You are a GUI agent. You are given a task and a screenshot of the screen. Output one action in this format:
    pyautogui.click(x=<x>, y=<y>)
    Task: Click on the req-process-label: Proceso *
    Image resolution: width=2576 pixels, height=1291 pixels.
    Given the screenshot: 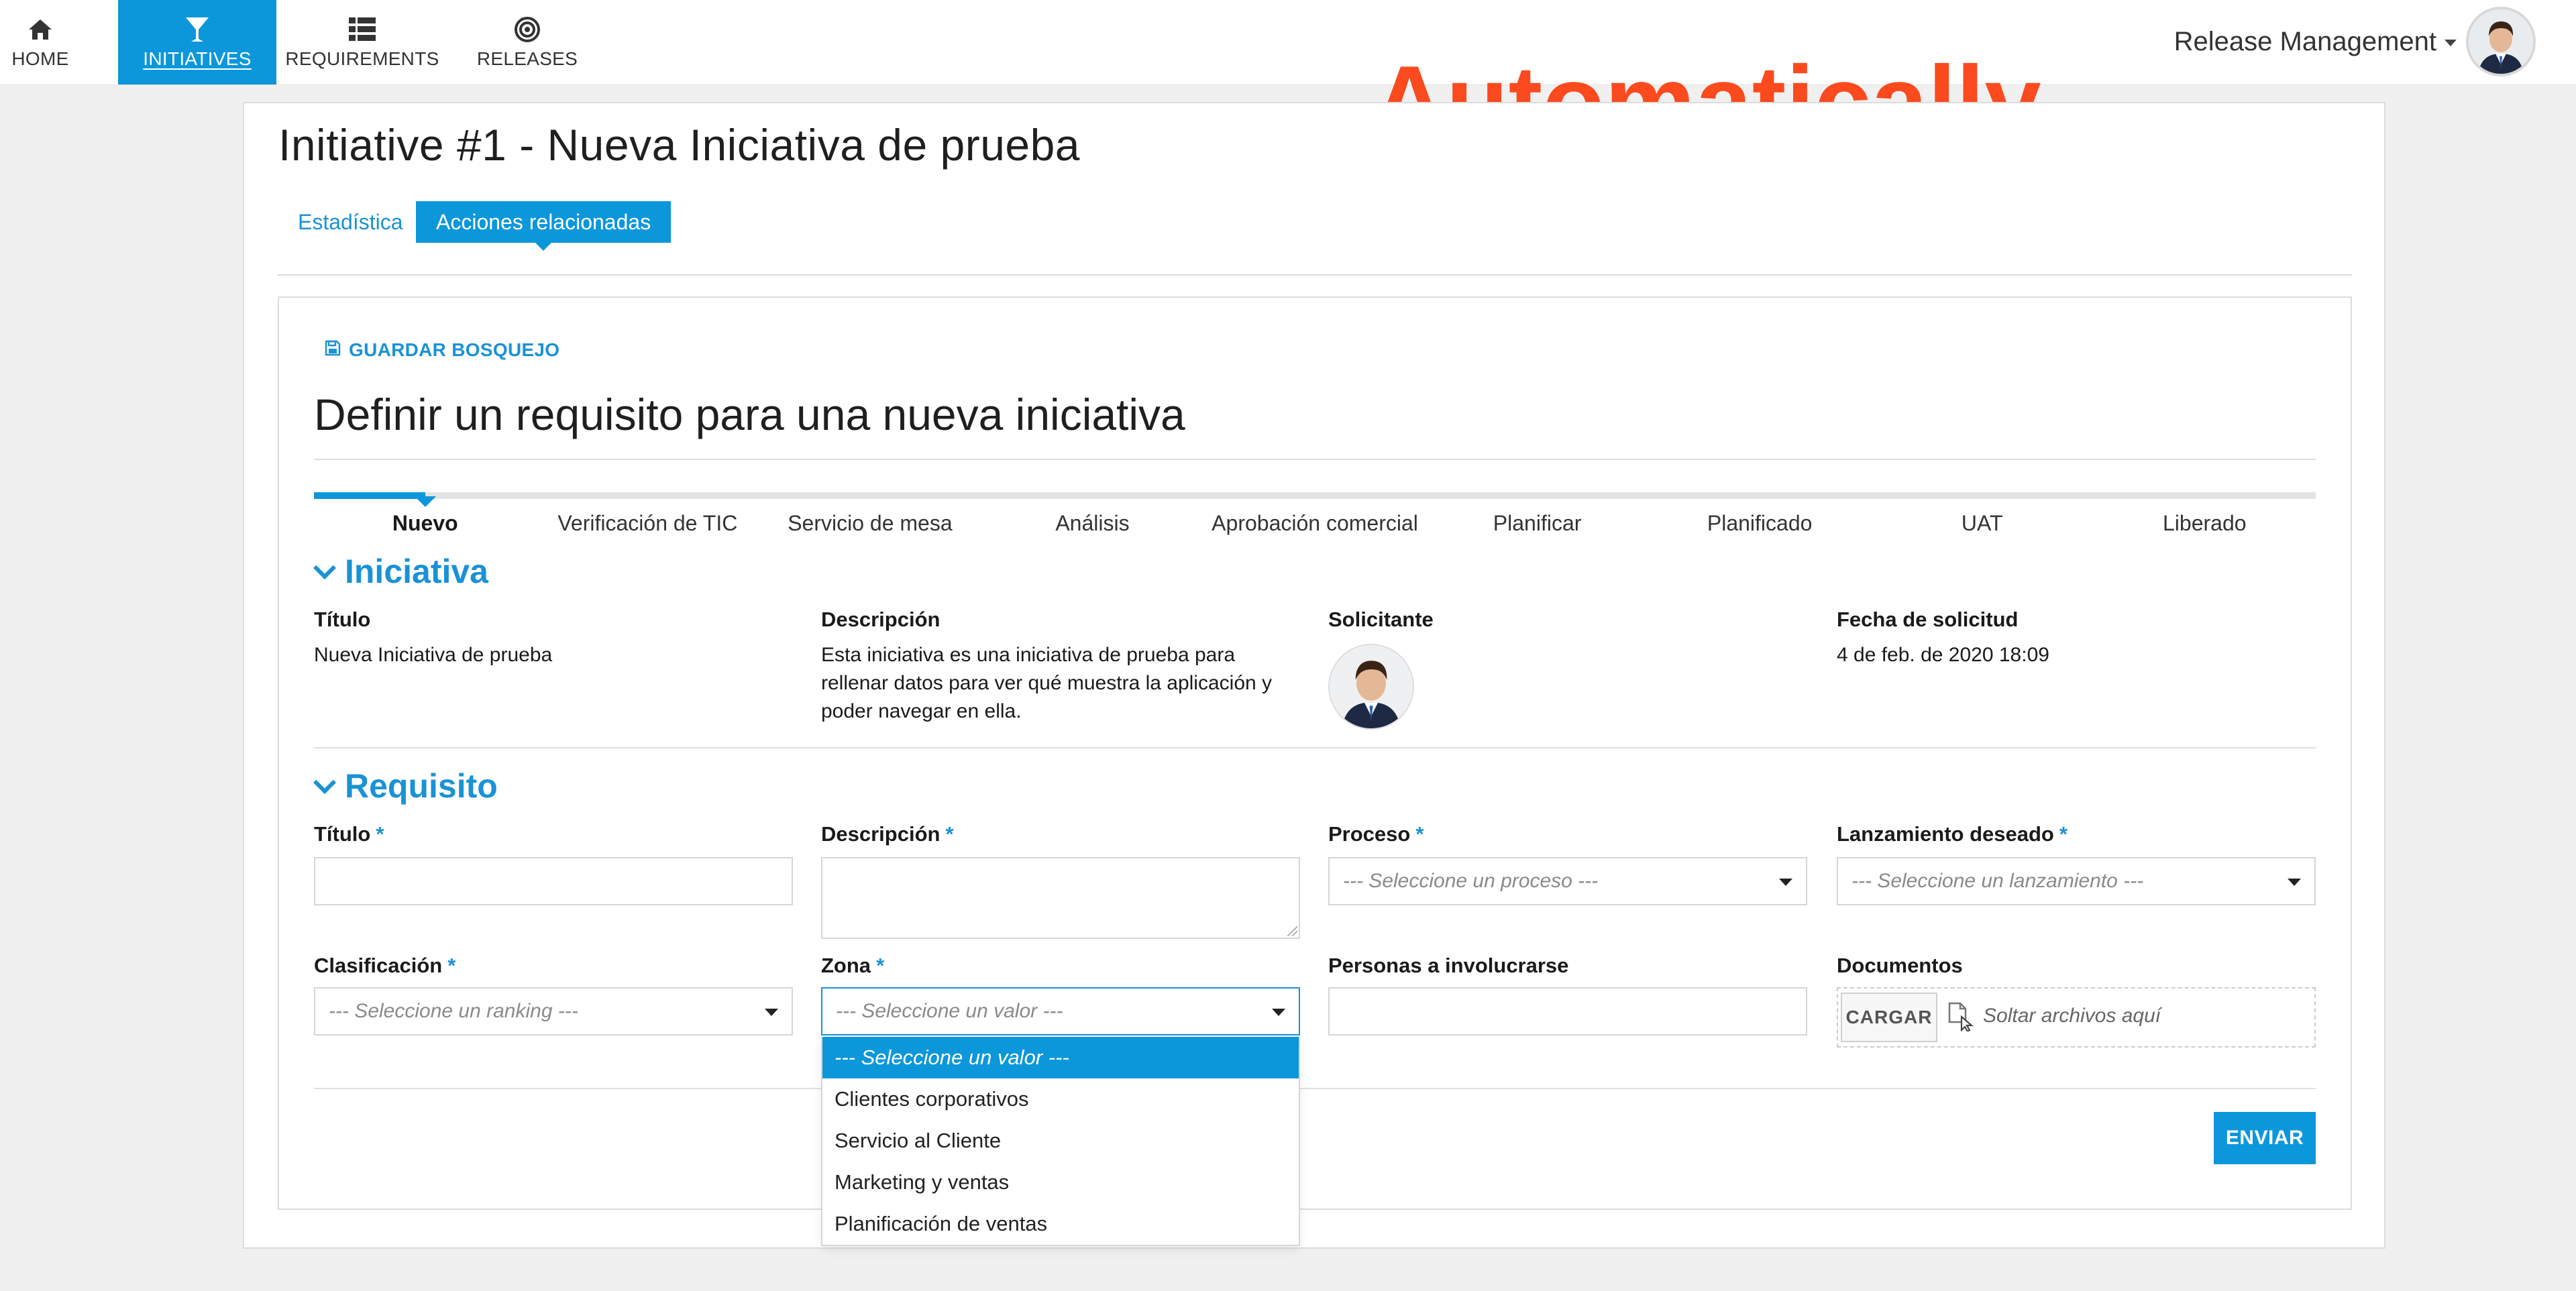 What is the action you would take?
    pyautogui.click(x=1376, y=834)
    